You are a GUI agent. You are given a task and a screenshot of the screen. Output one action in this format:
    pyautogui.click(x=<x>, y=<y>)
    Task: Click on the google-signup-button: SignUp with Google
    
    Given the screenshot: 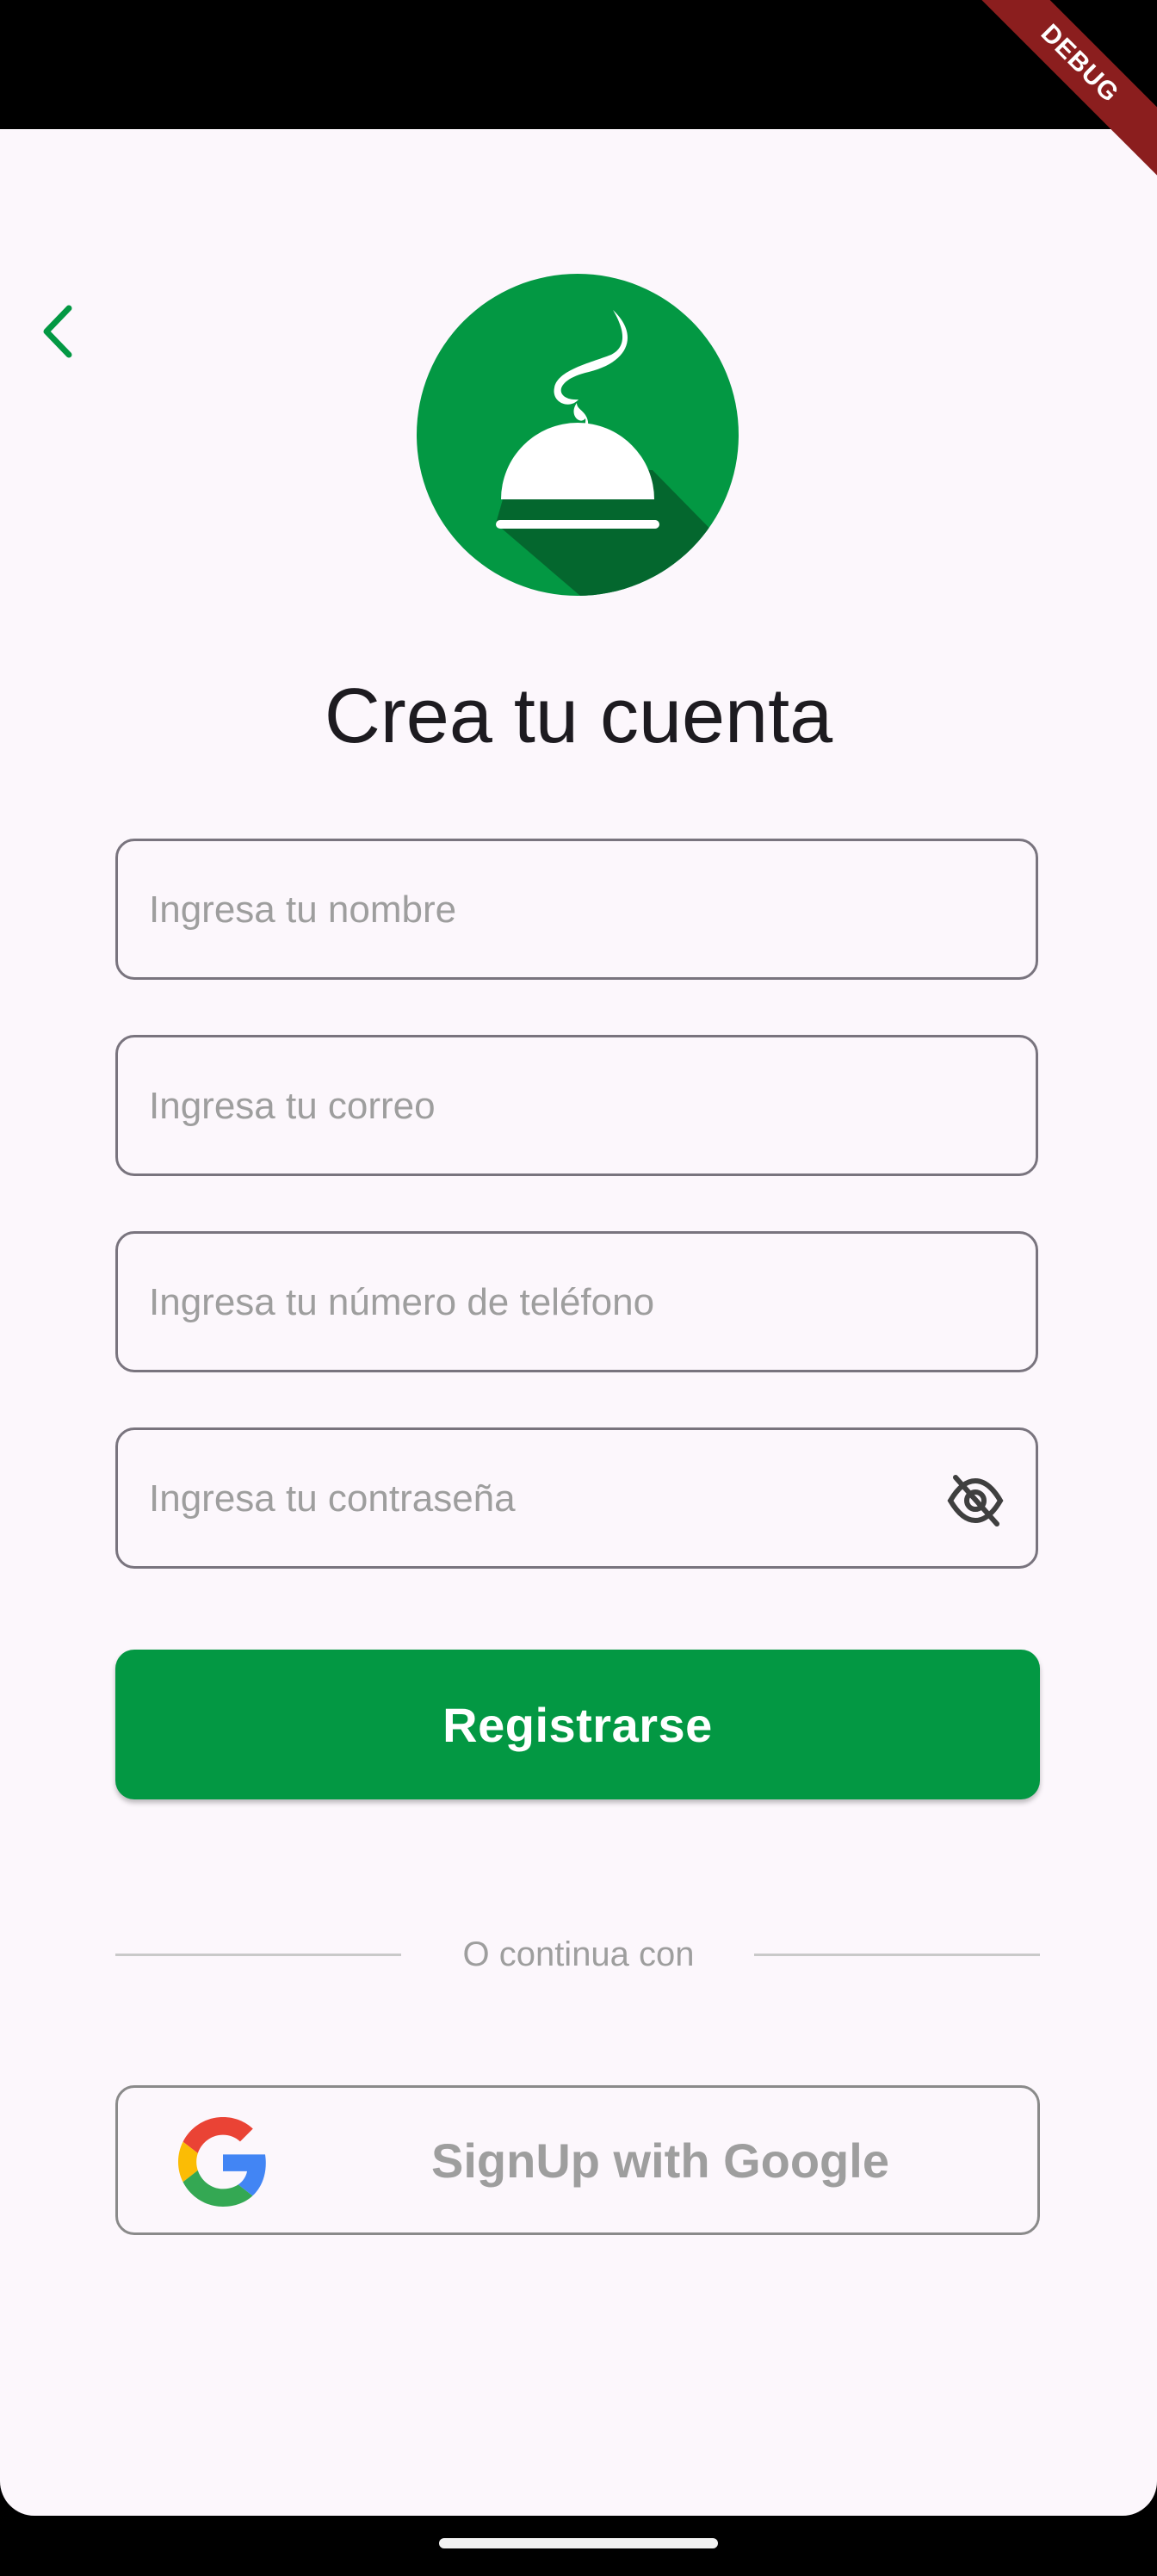 What is the action you would take?
    pyautogui.click(x=578, y=2160)
    